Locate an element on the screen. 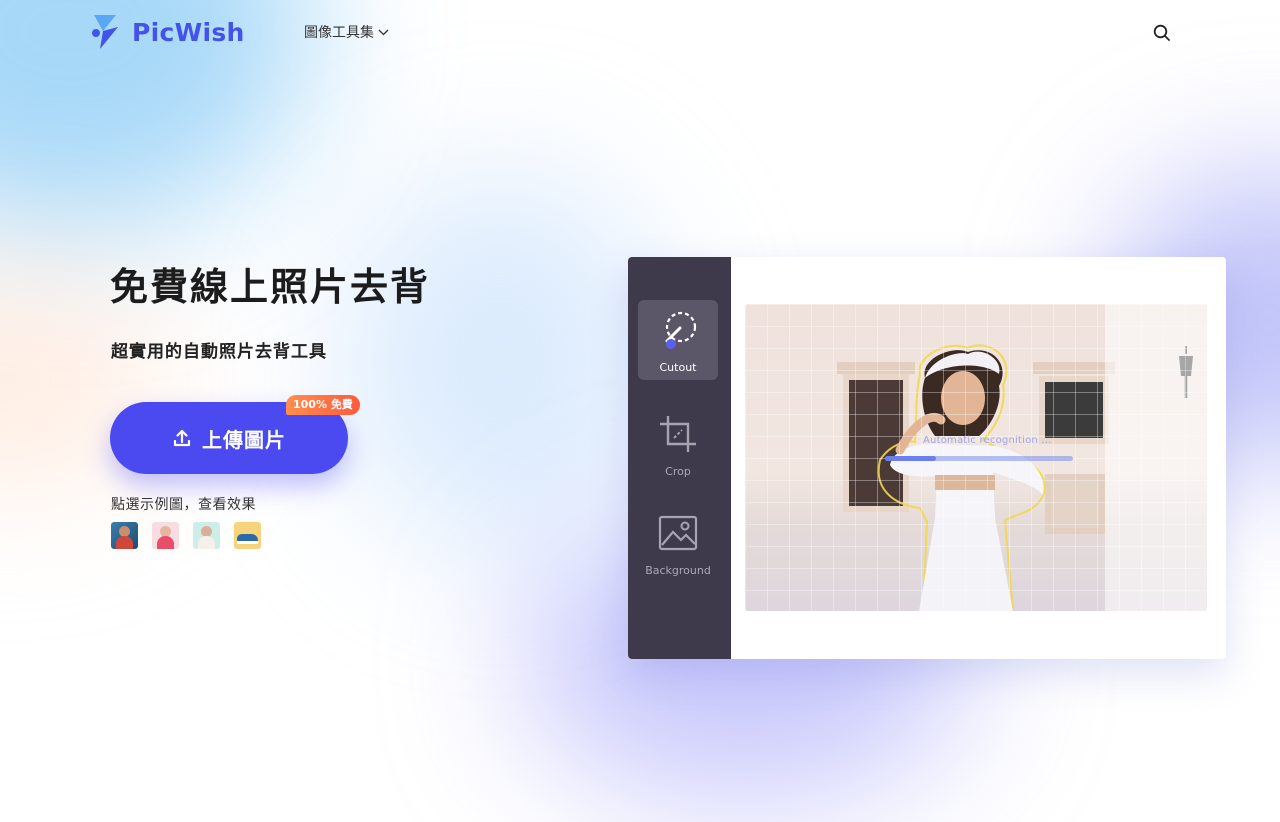 The height and width of the screenshot is (822, 1280). crop-icon is located at coordinates (678, 434).